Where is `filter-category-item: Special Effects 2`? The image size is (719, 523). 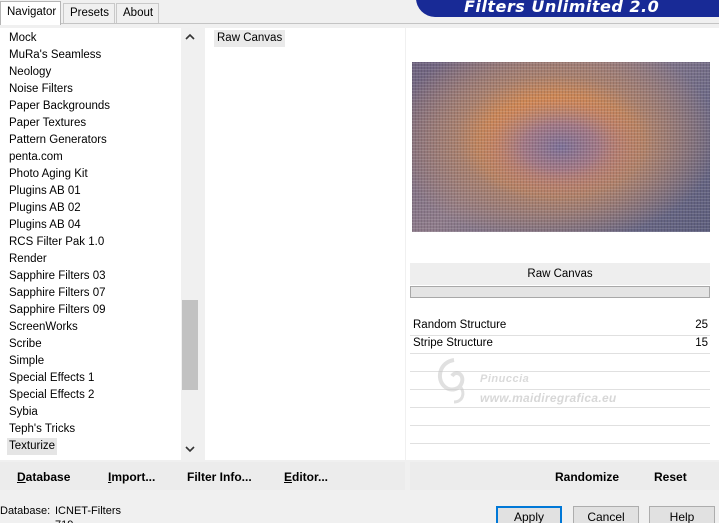
filter-category-item: Special Effects 2 is located at coordinates (51, 395).